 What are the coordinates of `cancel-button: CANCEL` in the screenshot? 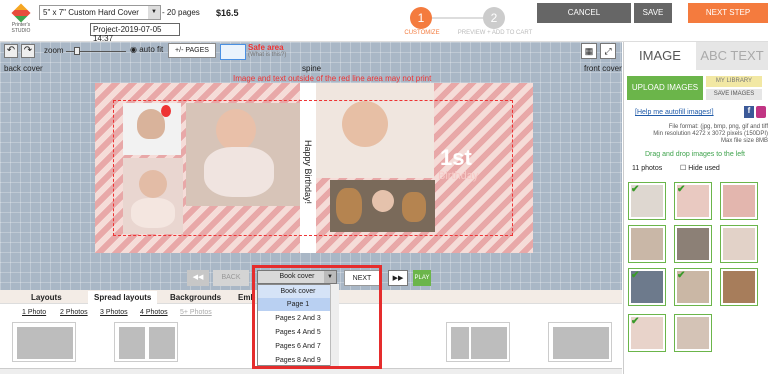 It's located at (584, 13).